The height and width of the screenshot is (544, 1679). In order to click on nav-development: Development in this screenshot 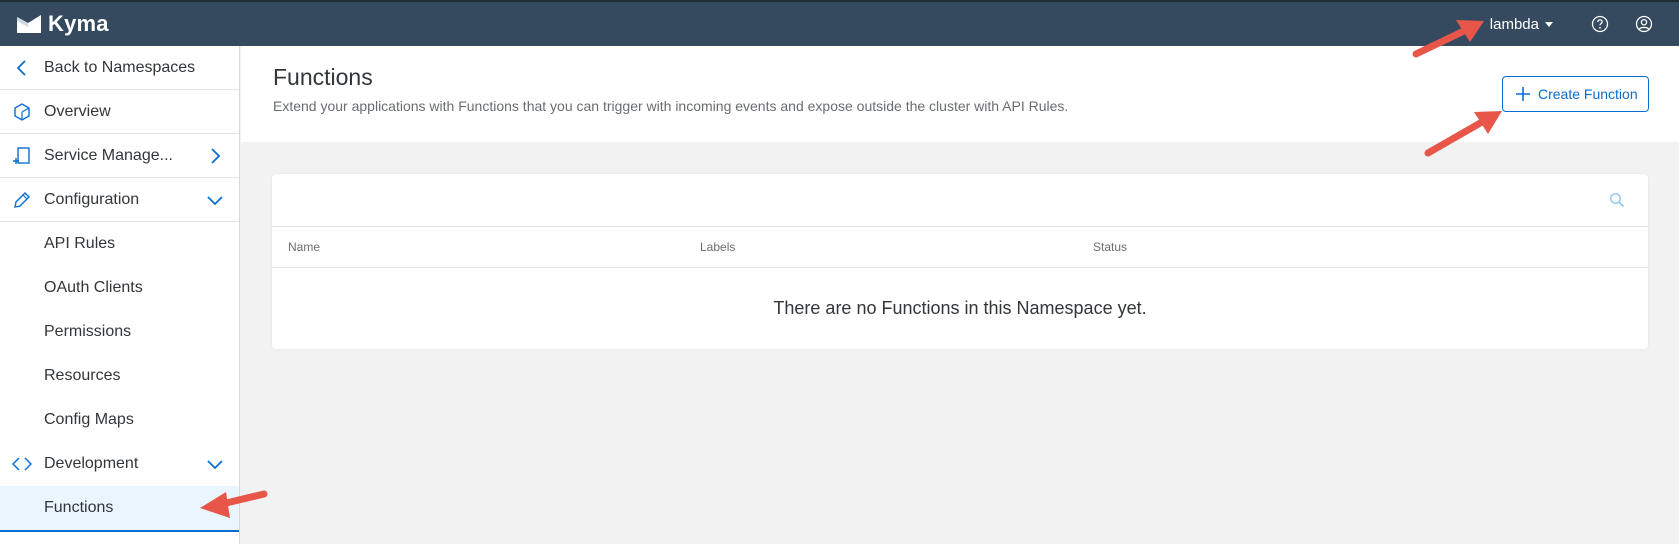, I will do `click(119, 464)`.